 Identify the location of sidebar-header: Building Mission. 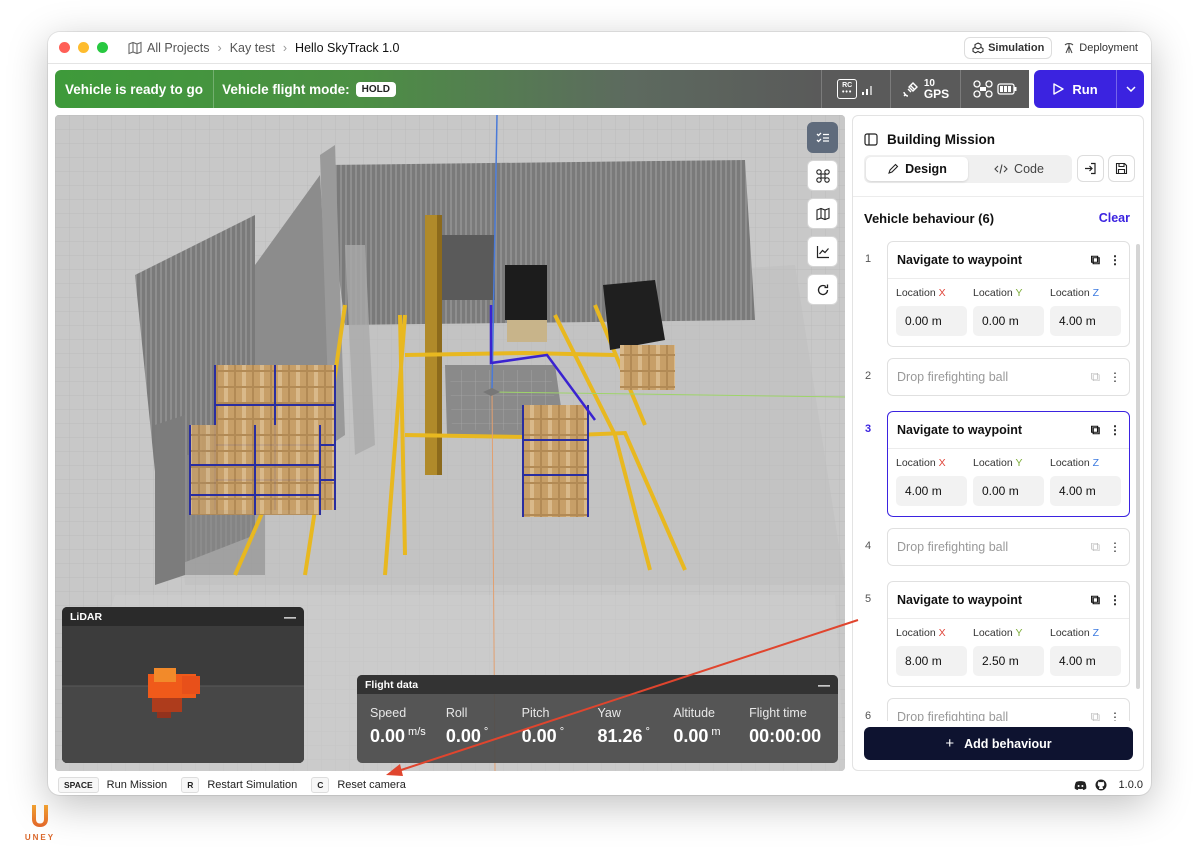
(929, 139).